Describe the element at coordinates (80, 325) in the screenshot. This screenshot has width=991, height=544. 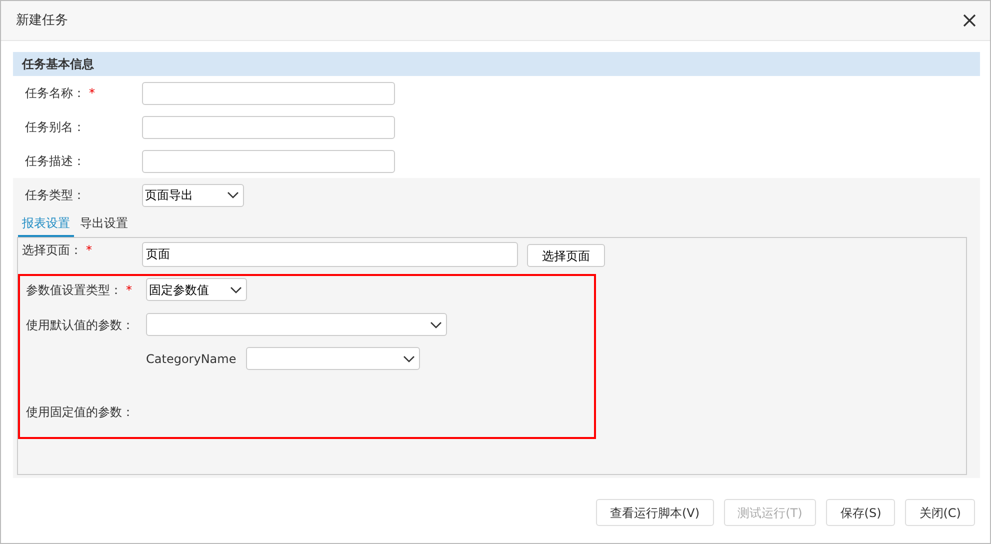
I see `field-label: 使用默认值的参数：` at that location.